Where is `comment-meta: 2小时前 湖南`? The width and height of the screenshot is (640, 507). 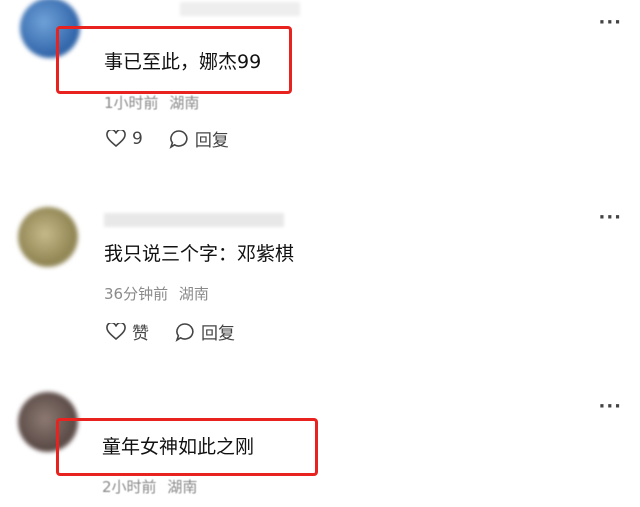 comment-meta: 2小时前 湖南 is located at coordinates (149, 486).